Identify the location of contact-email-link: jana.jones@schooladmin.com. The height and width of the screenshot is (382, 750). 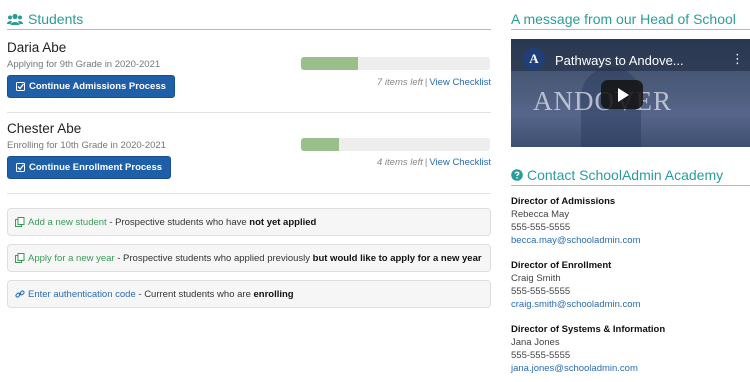
(588, 368).